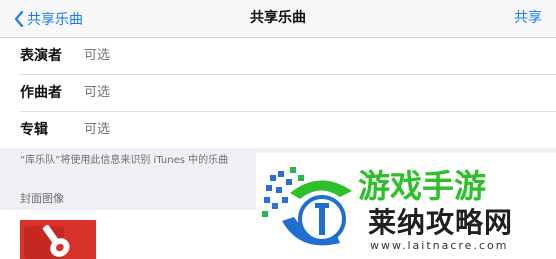  Describe the element at coordinates (124, 160) in the screenshot. I see `itunes-info-note: “库乐队”将使用此信息来识别 iTunes 中的乐曲` at that location.